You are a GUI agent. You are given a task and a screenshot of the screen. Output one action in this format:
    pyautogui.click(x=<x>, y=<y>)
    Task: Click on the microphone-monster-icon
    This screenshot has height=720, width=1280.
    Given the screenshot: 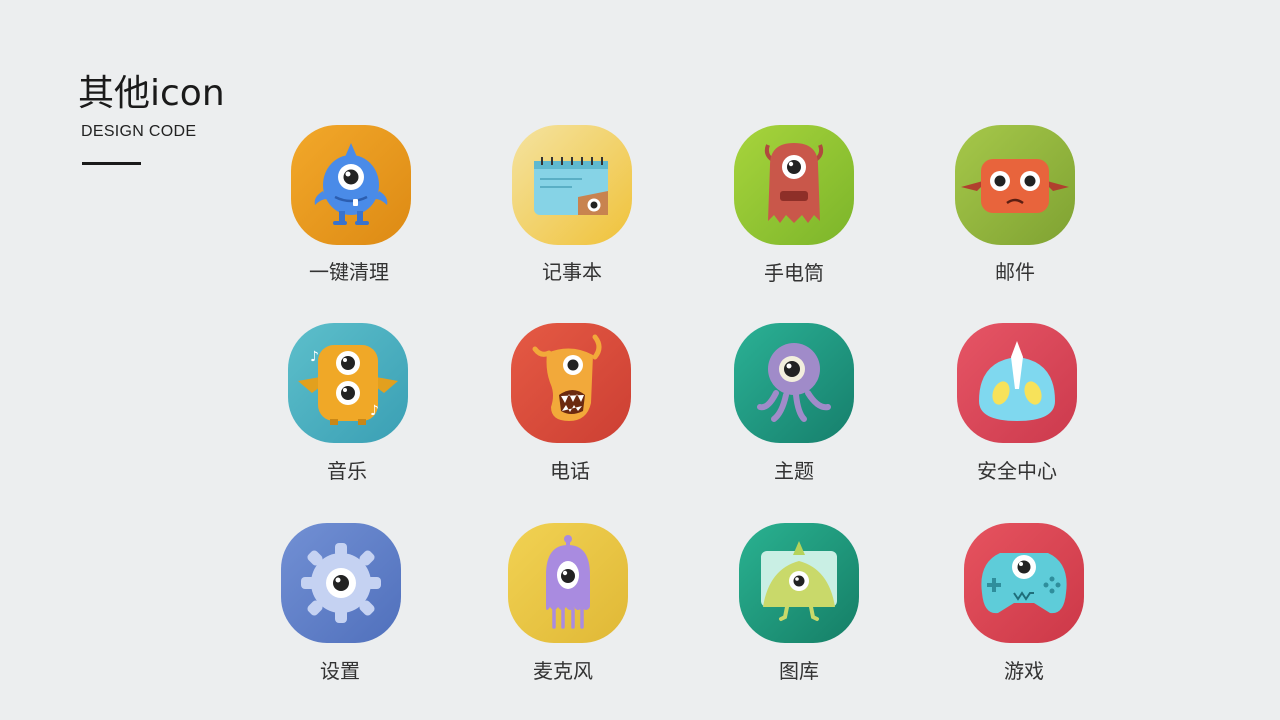 What is the action you would take?
    pyautogui.click(x=568, y=583)
    